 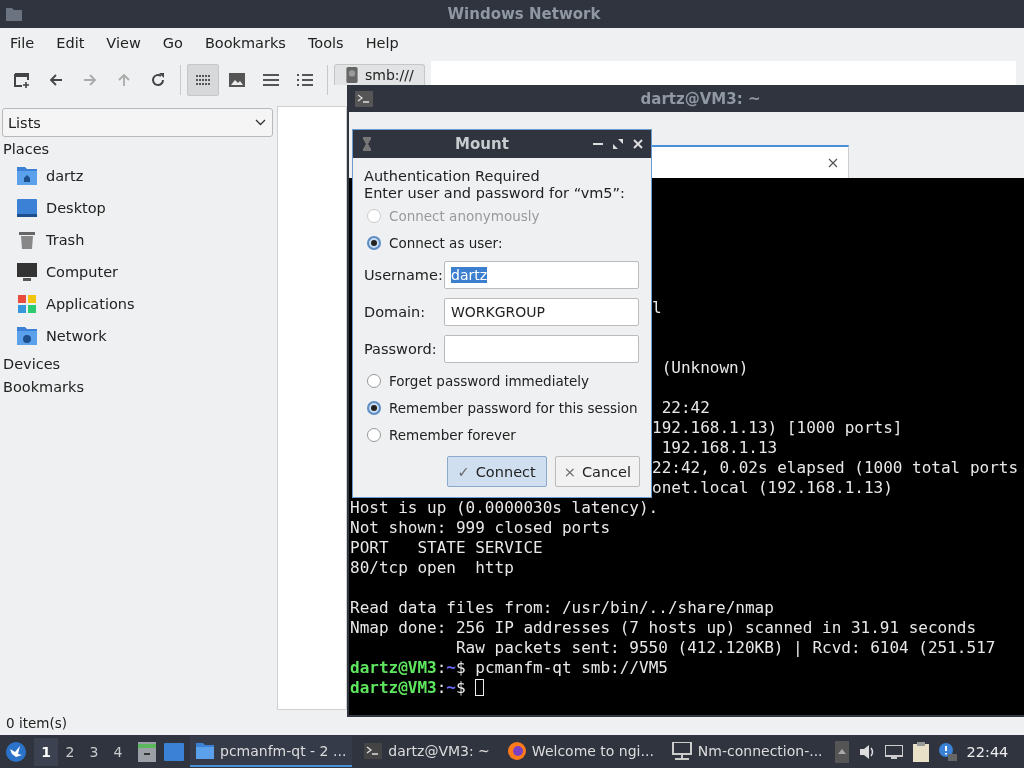 What do you see at coordinates (260, 122) in the screenshot?
I see `chevron-down-icon` at bounding box center [260, 122].